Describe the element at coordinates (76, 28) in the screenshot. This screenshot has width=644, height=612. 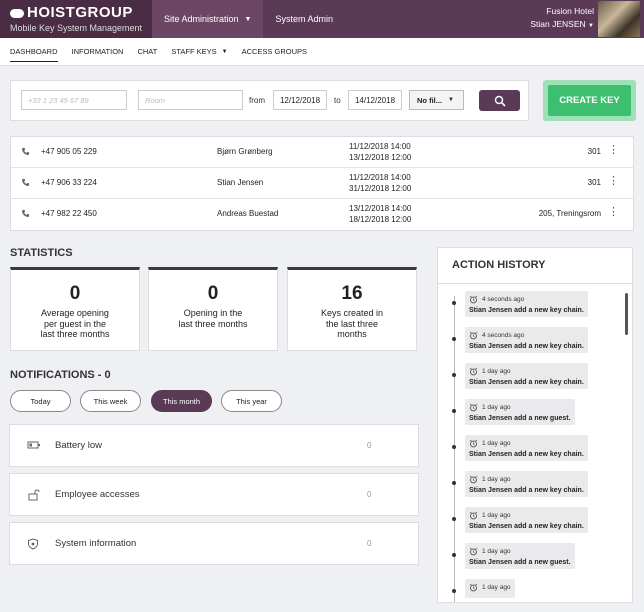
I see `brand-subtitle: Mobile Key System Management` at that location.